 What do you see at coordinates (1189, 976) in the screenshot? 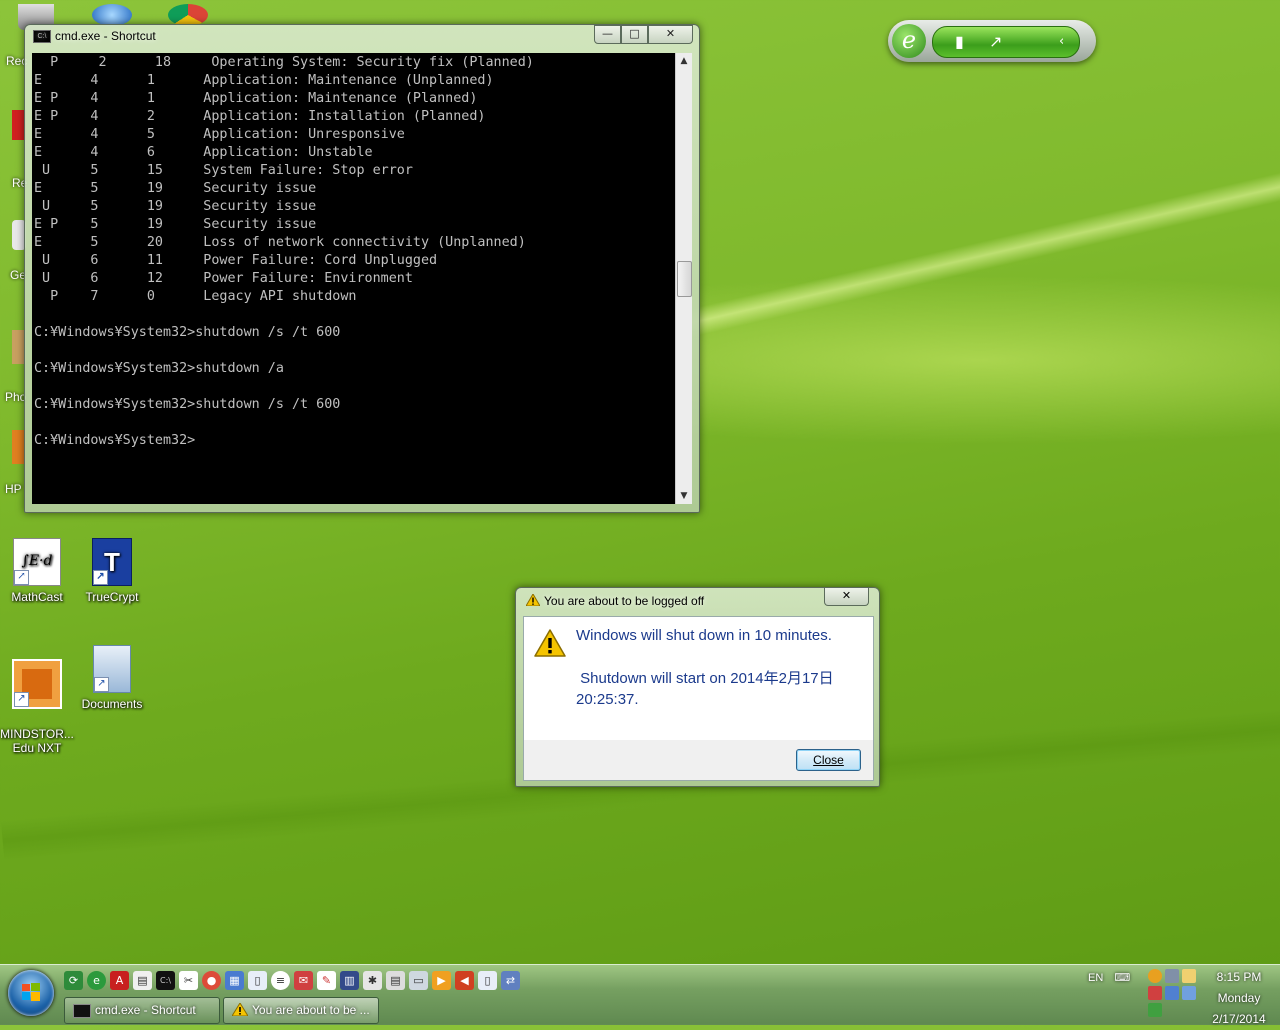
I see `tray-folder-icon` at bounding box center [1189, 976].